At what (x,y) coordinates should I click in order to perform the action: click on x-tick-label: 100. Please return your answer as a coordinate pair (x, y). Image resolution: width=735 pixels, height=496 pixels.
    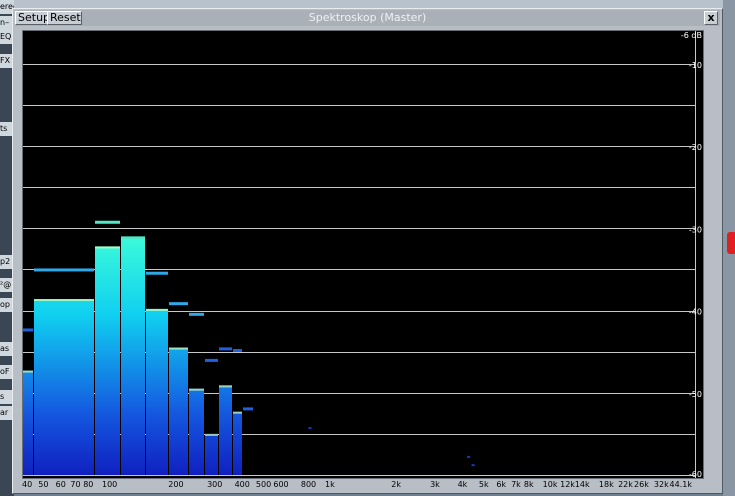
    Looking at the image, I should click on (109, 484).